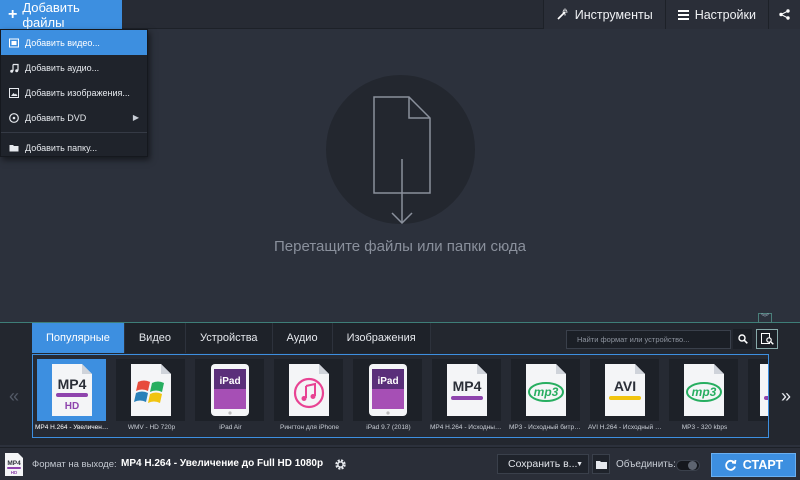  I want to click on search-icon, so click(742, 339).